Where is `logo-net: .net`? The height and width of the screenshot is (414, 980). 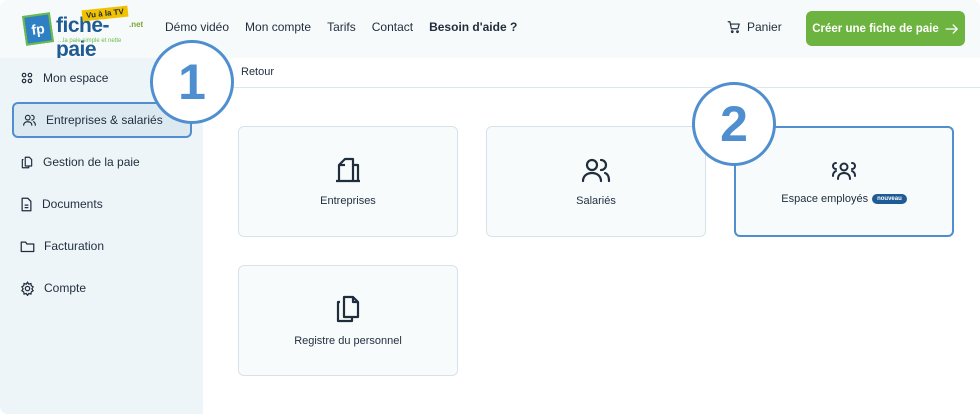
logo-net: .net is located at coordinates (136, 24).